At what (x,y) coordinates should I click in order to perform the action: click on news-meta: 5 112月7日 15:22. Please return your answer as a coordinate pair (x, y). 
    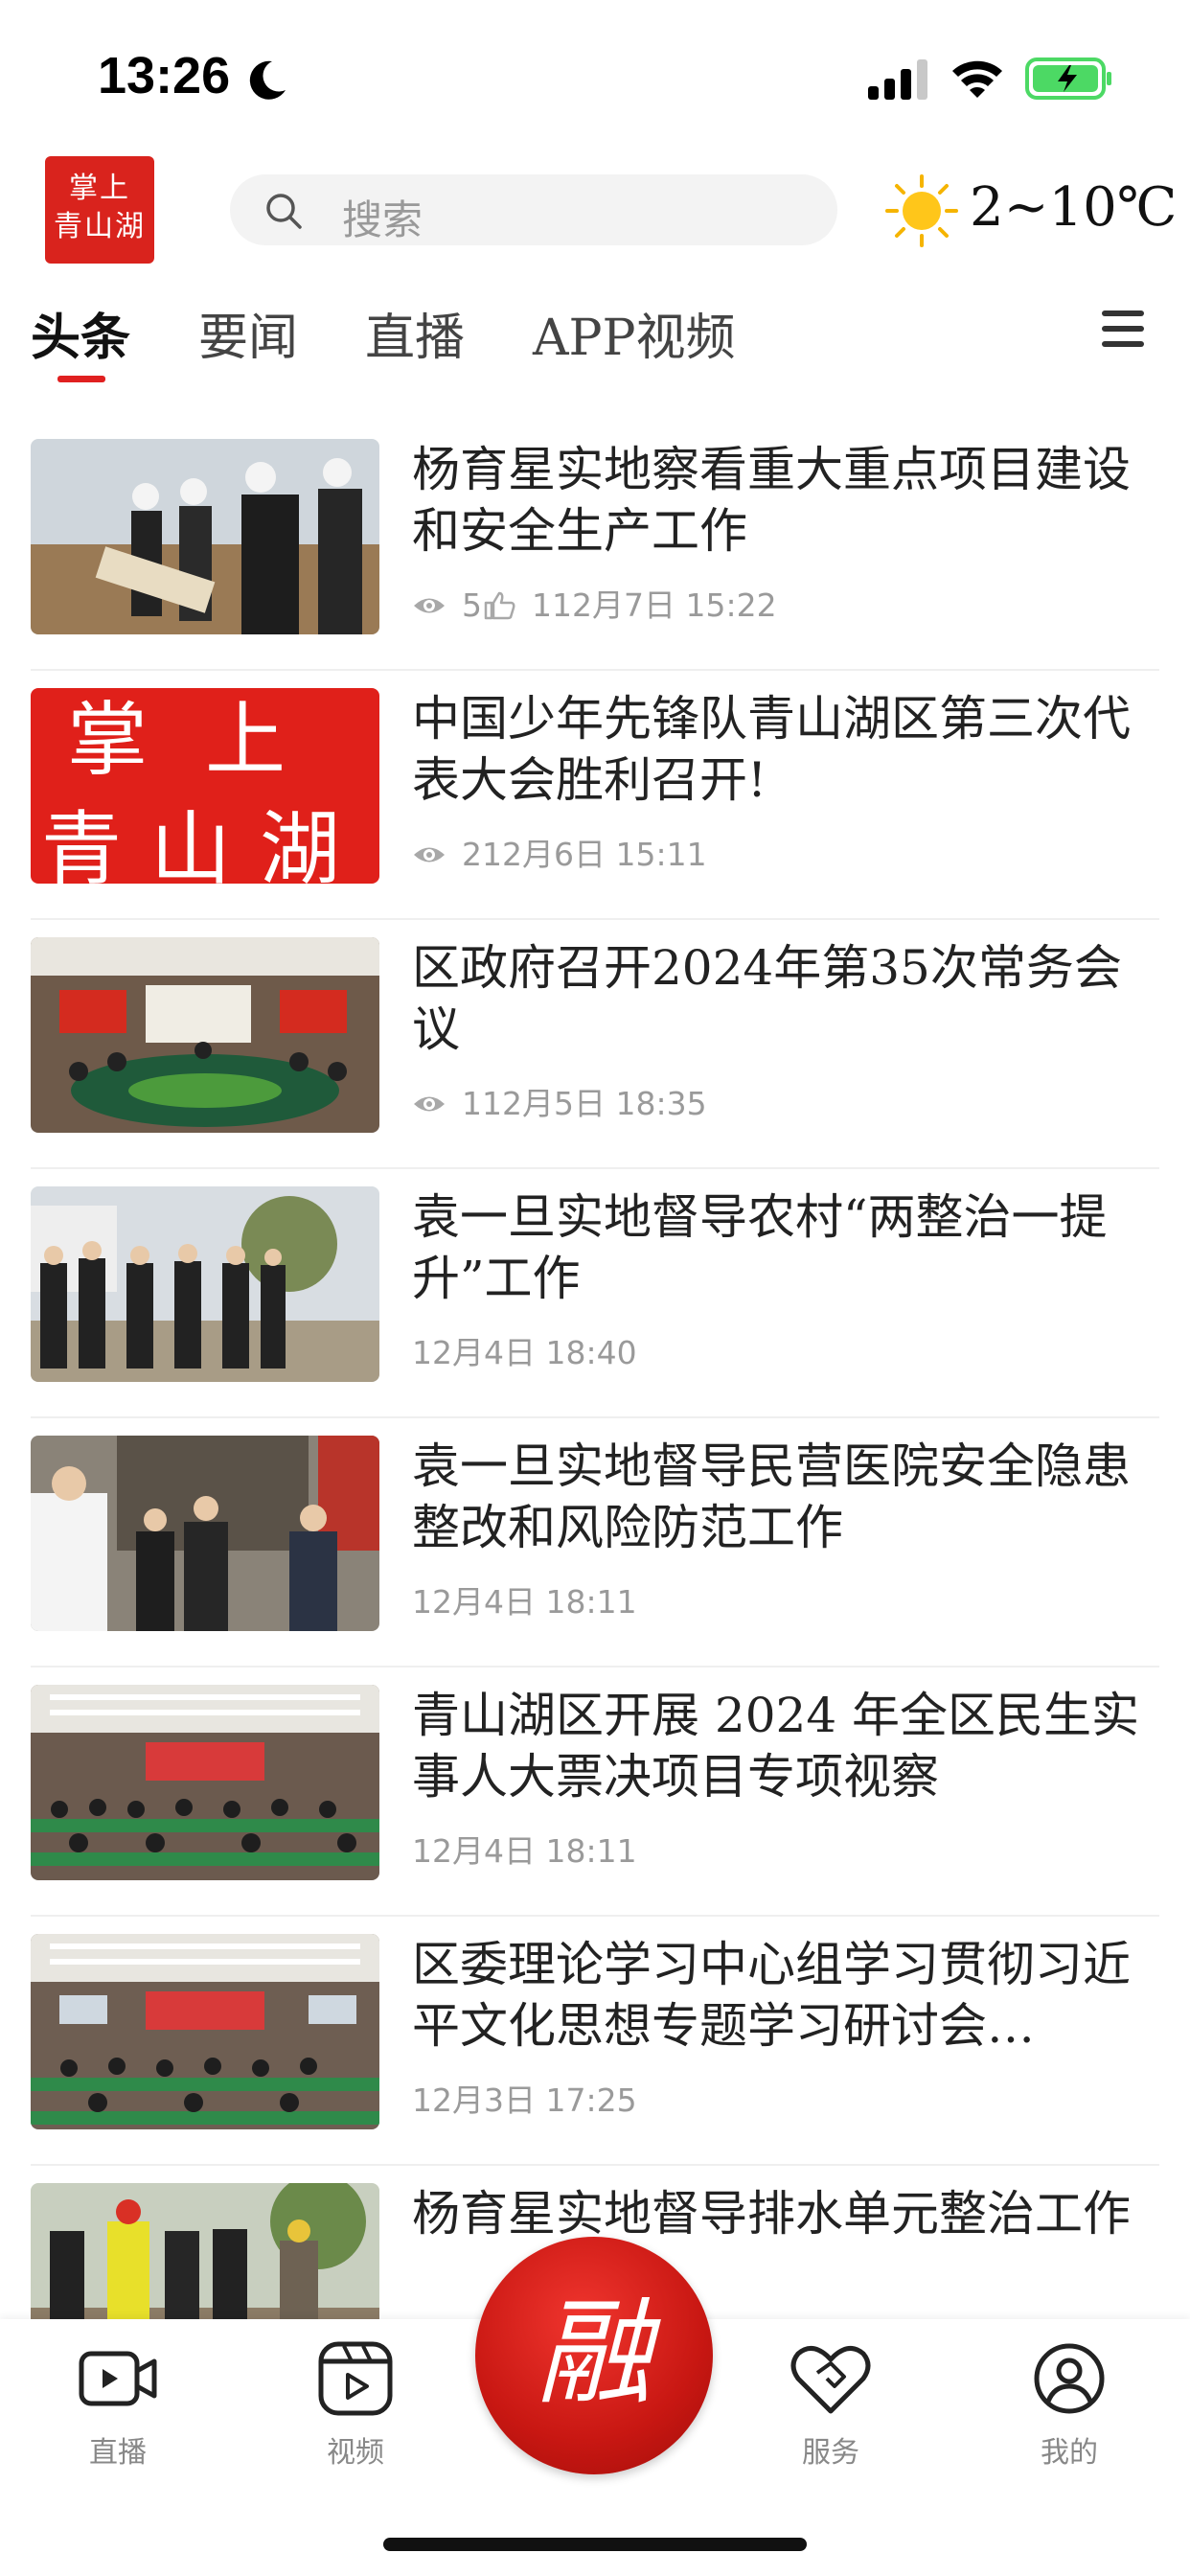
    Looking at the image, I should click on (594, 603).